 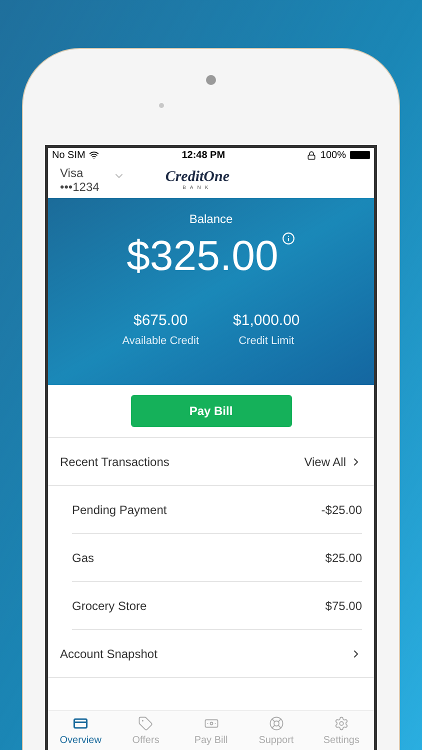 I want to click on wifi-icon, so click(x=94, y=155).